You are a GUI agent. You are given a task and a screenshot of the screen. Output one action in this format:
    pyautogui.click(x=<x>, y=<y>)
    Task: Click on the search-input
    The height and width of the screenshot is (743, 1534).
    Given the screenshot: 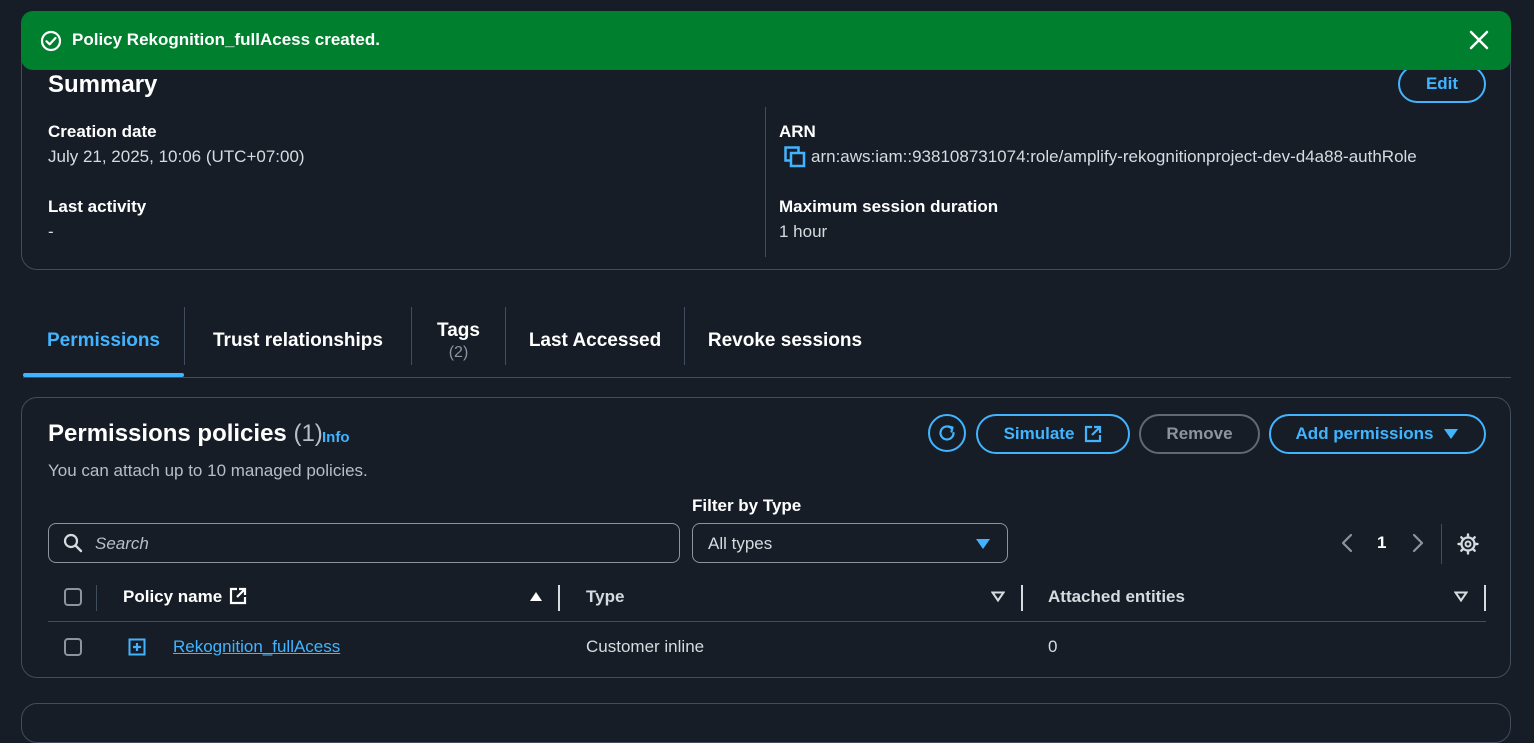 What is the action you would take?
    pyautogui.click(x=380, y=544)
    